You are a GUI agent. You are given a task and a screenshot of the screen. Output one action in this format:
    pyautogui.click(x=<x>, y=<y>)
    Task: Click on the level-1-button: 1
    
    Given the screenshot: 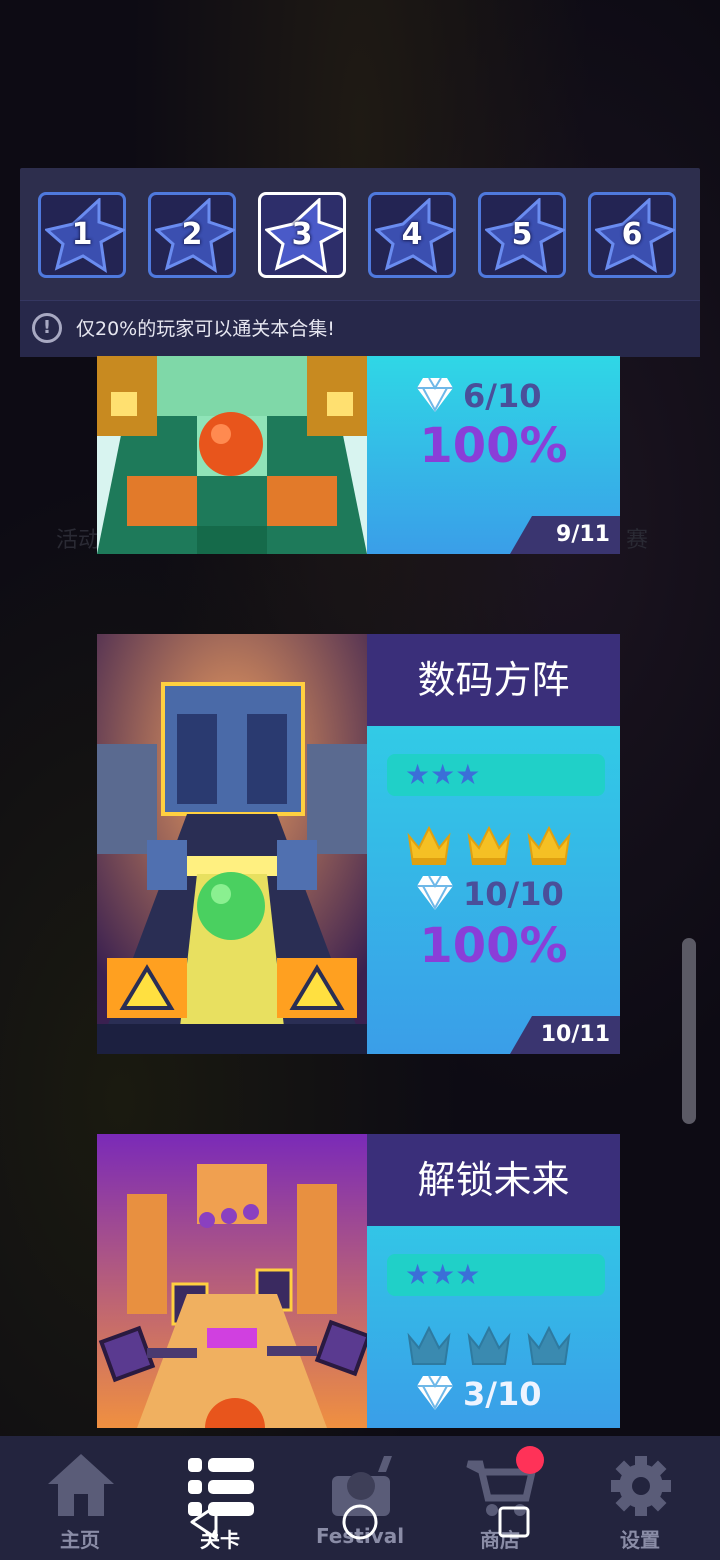 What is the action you would take?
    pyautogui.click(x=82, y=235)
    